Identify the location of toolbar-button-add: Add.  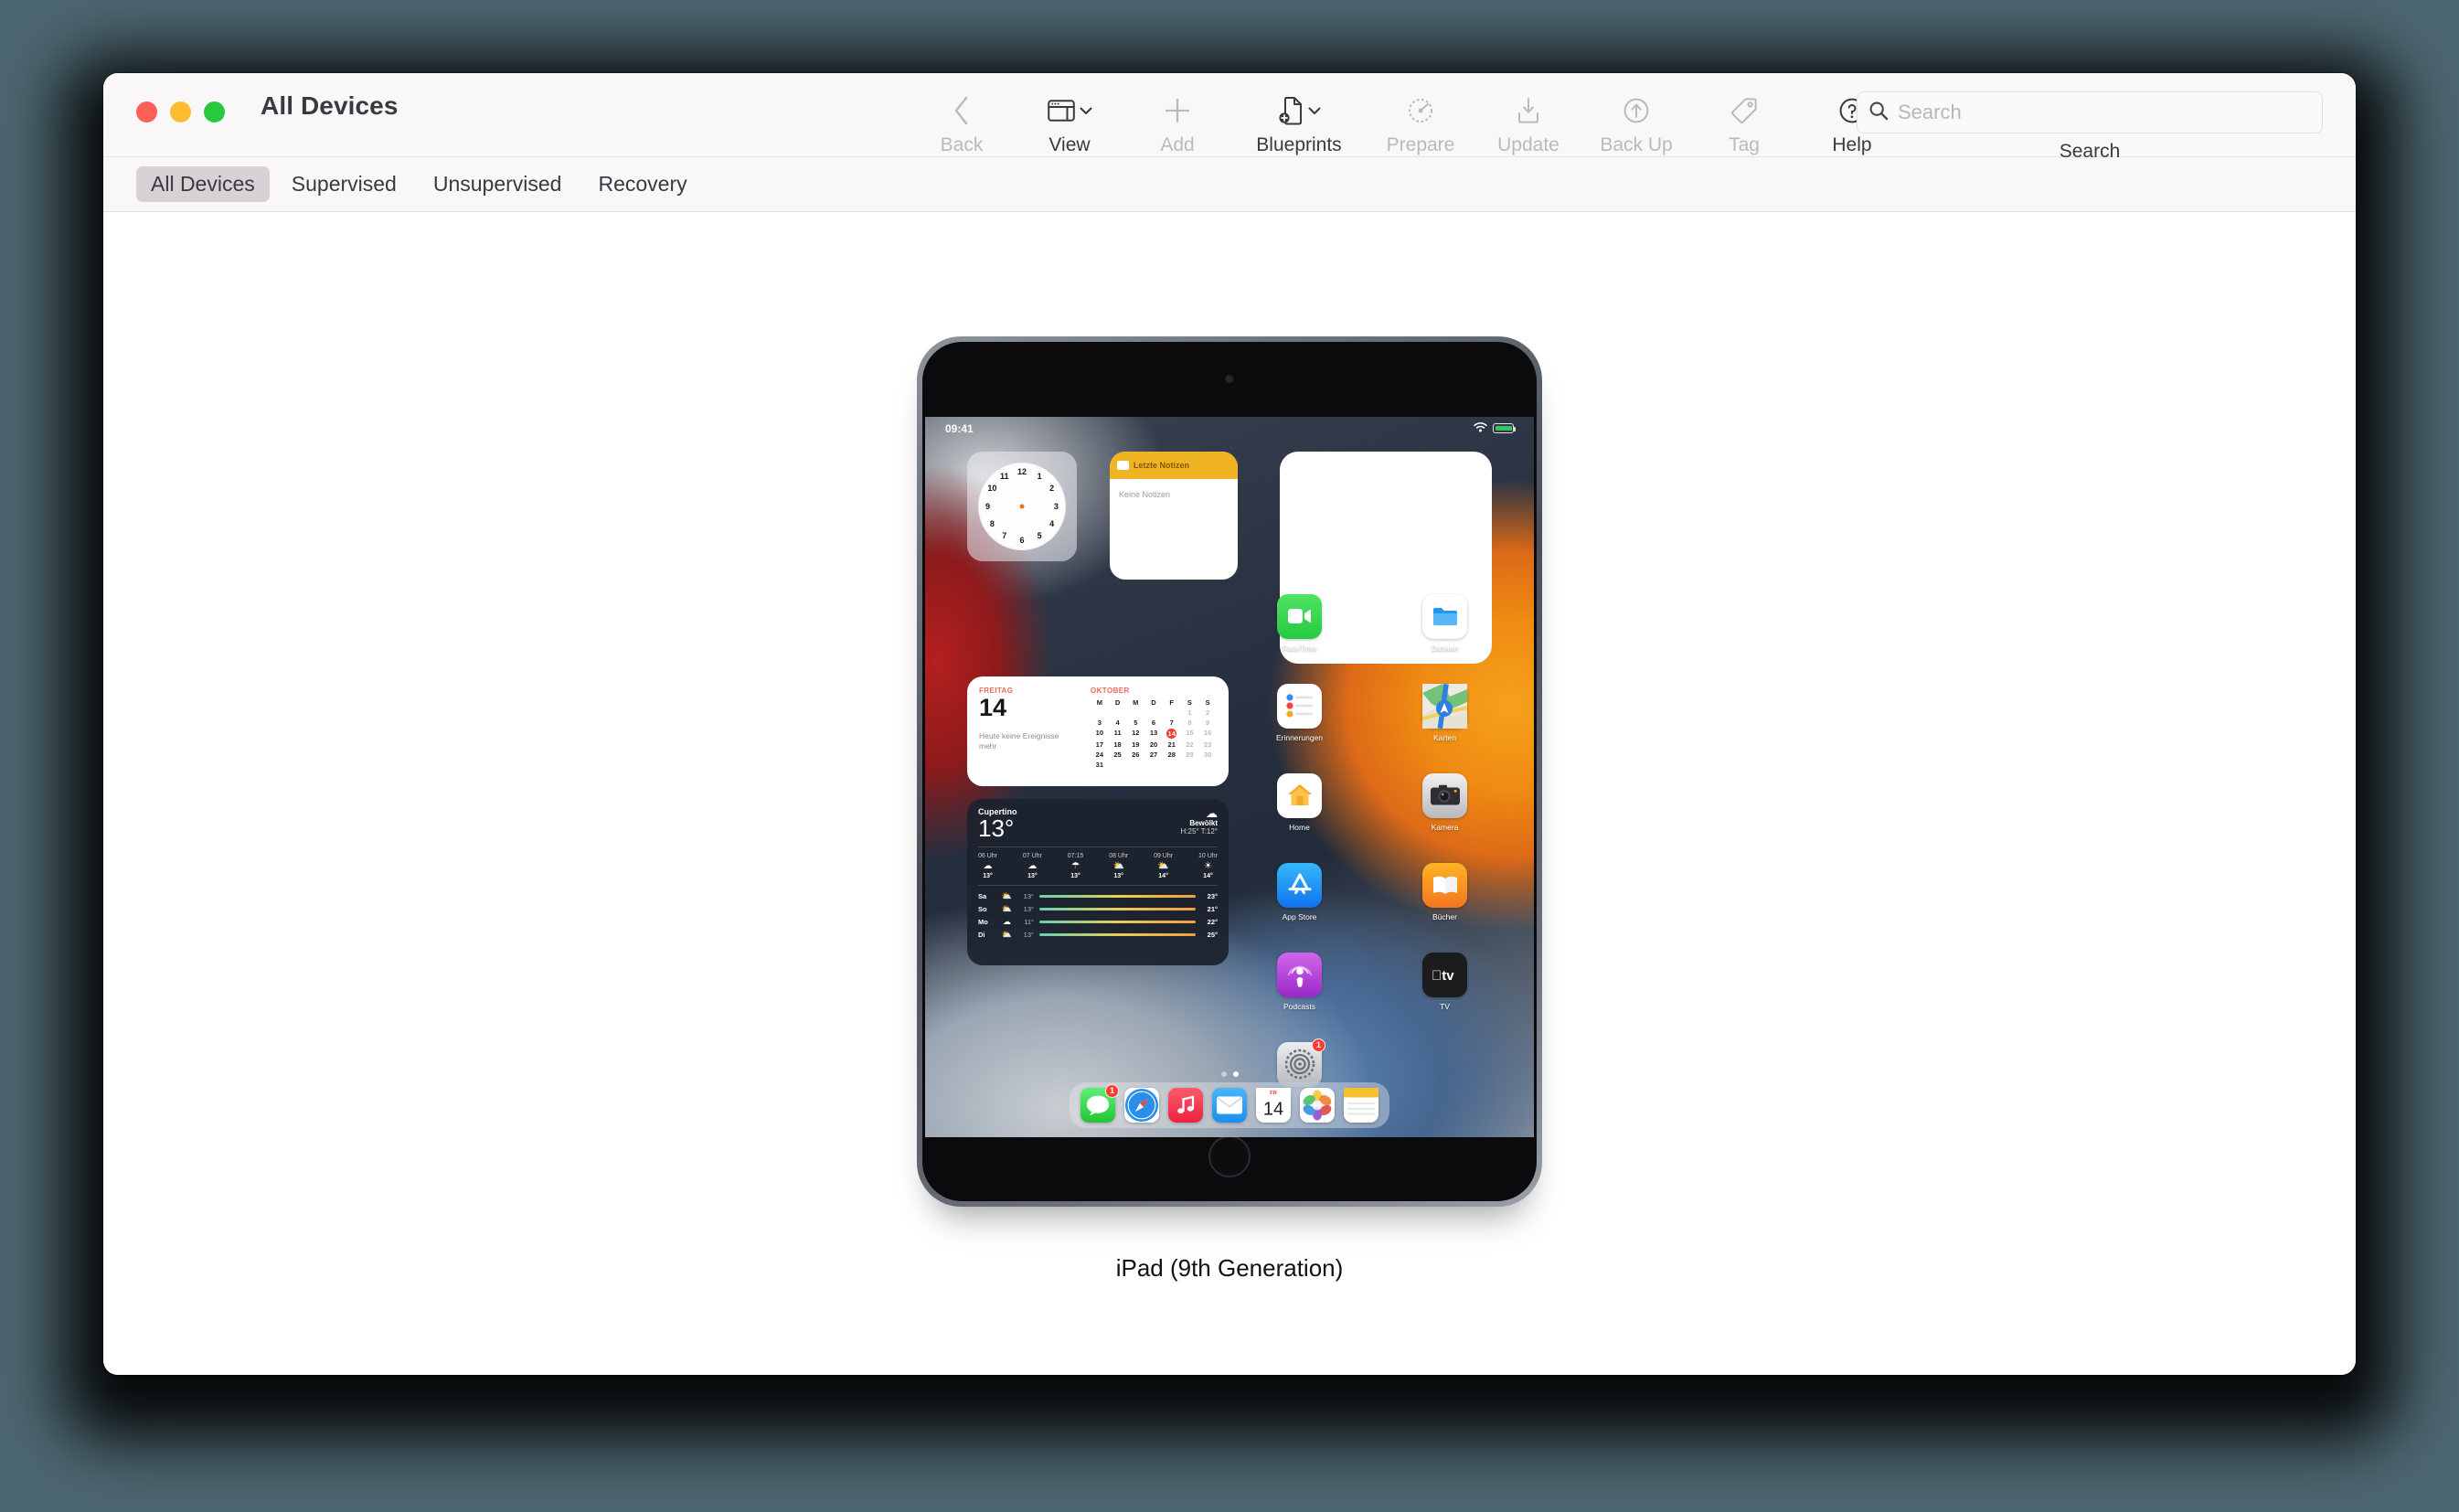
(1177, 116).